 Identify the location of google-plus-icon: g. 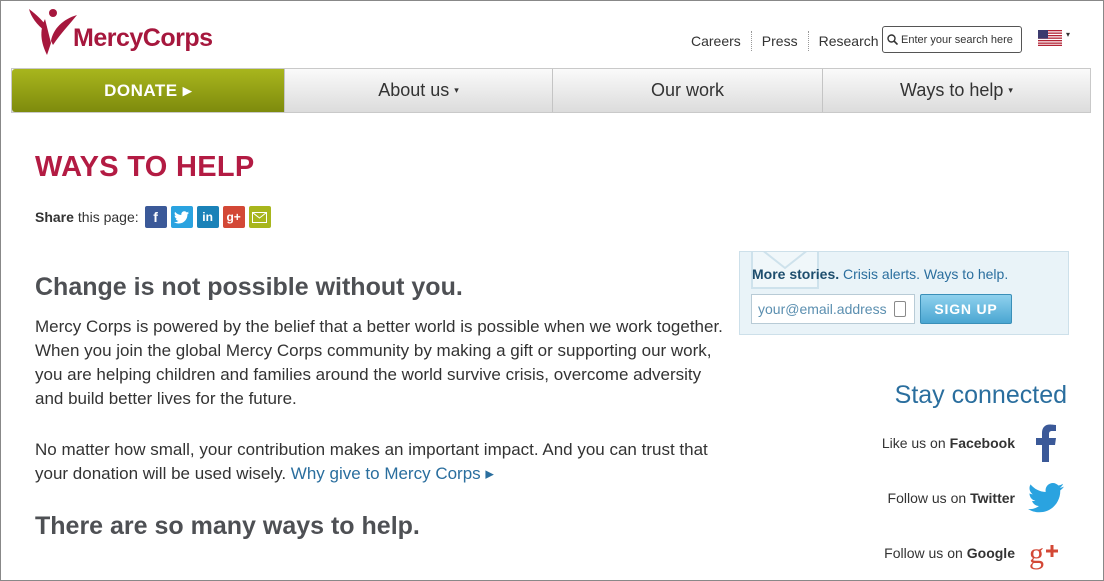
(1046, 553).